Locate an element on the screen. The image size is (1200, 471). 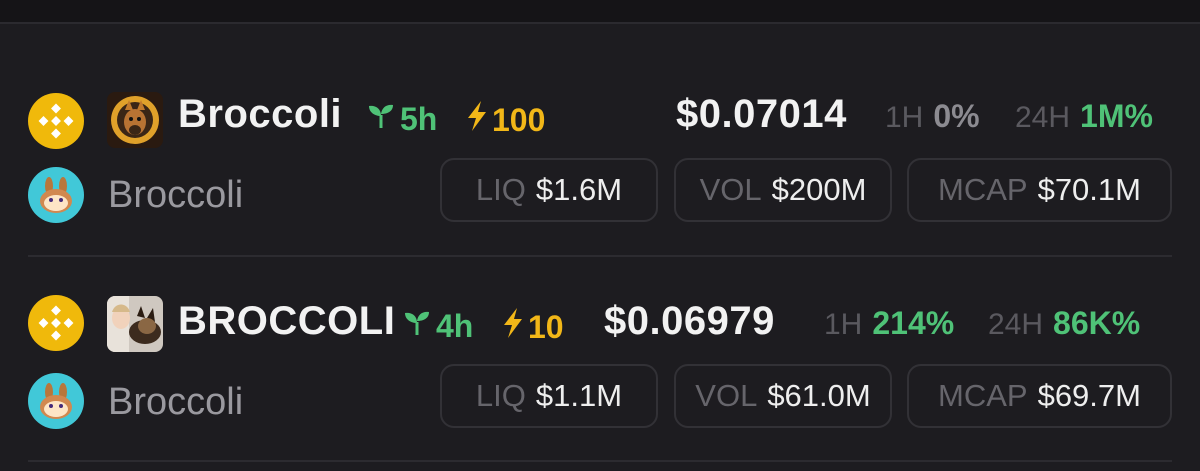
token-age: 5h is located at coordinates (401, 119).